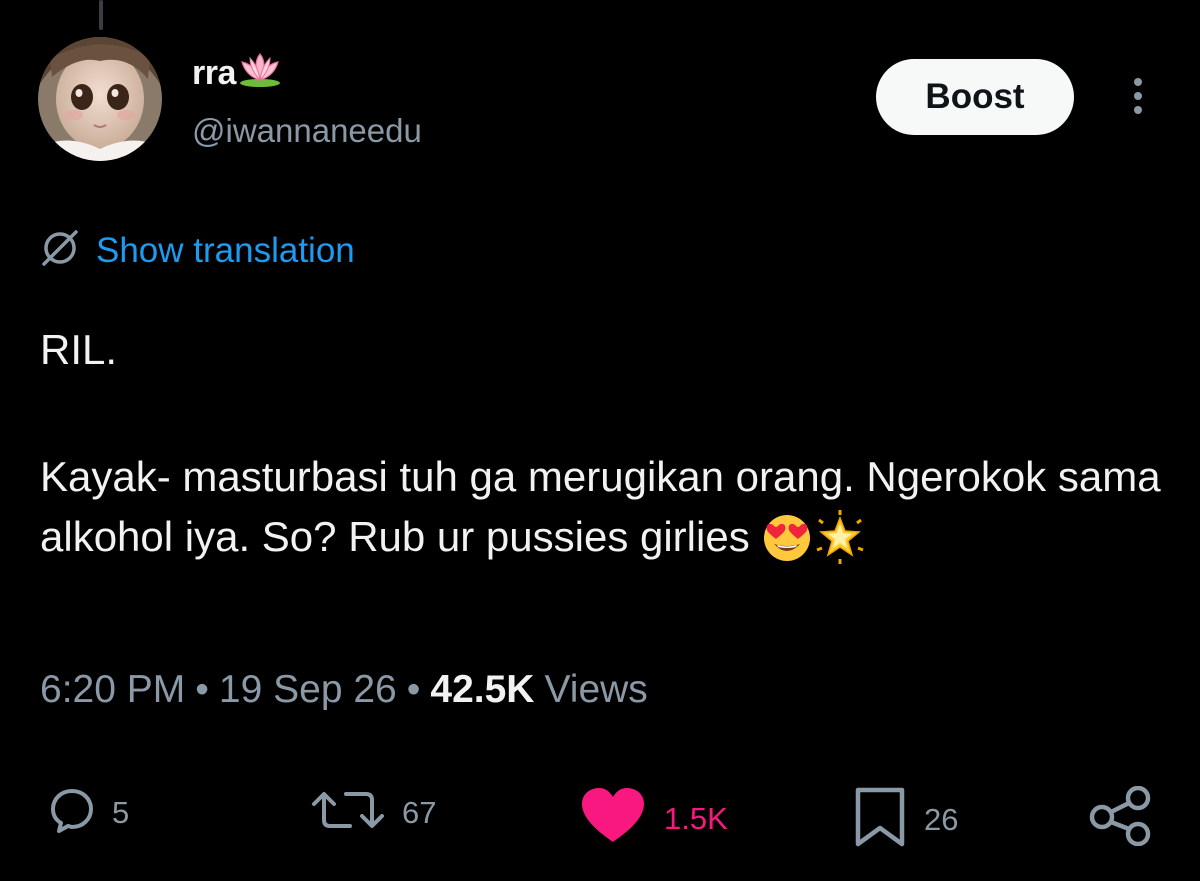 The image size is (1200, 881). I want to click on share-button, so click(1121, 818).